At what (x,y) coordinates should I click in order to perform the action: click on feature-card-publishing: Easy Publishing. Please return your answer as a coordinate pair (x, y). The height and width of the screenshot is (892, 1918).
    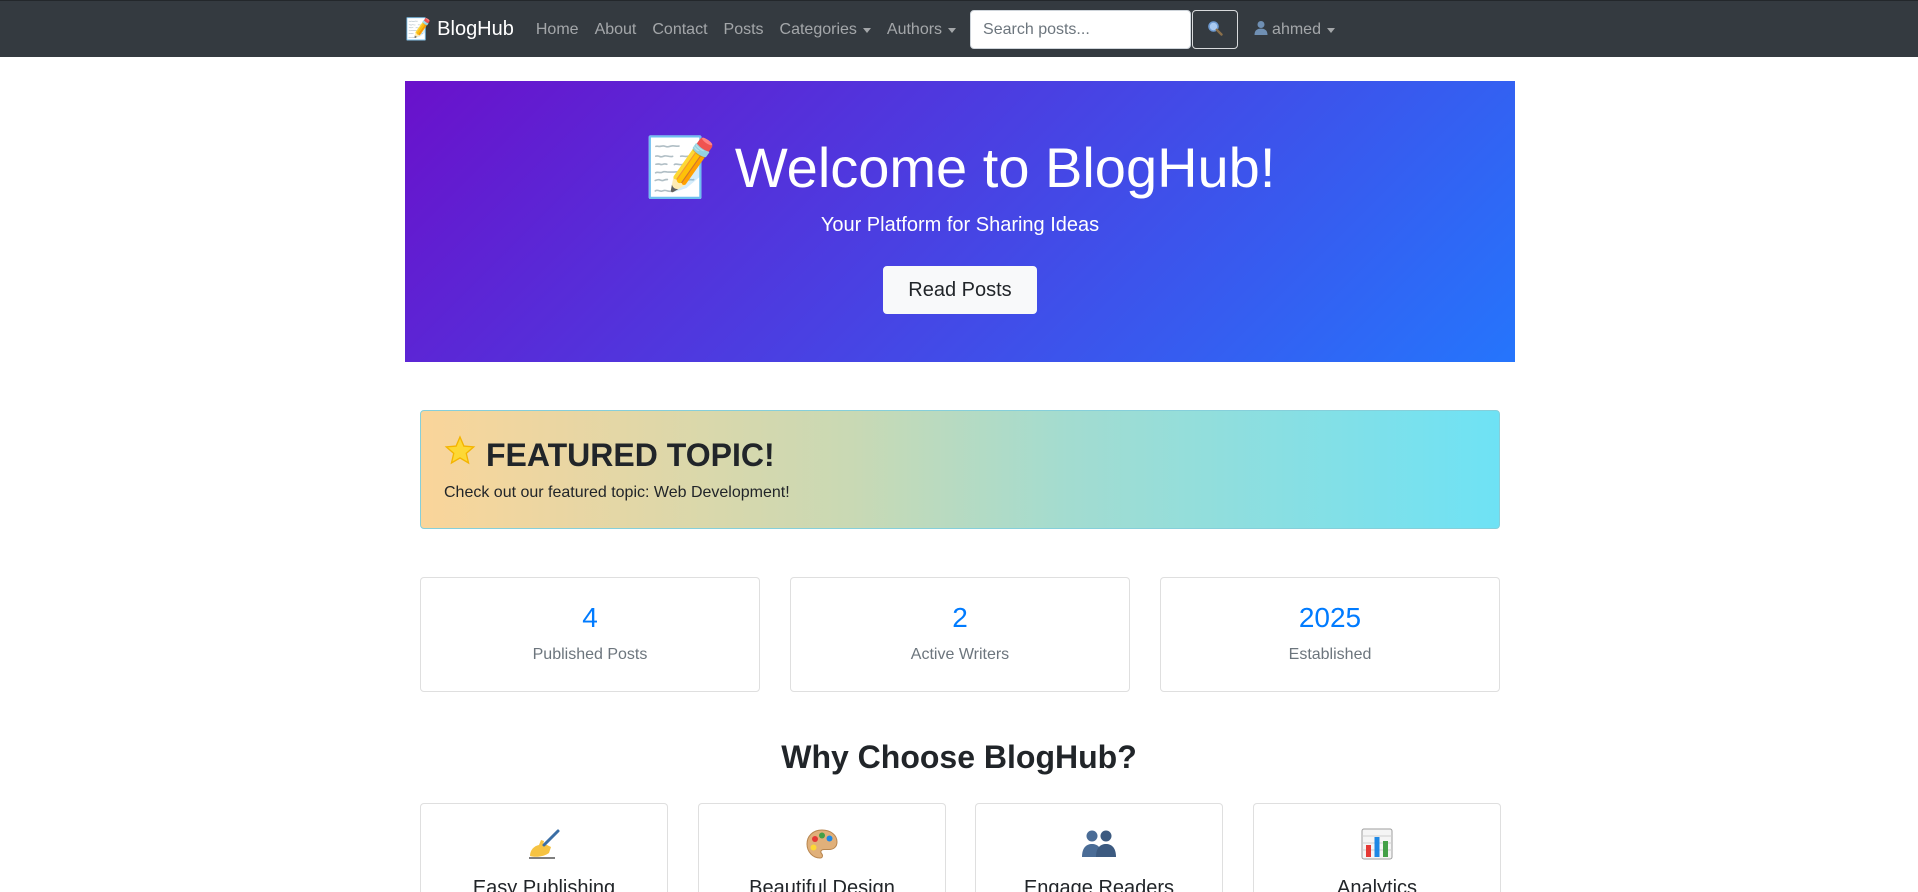
    Looking at the image, I should click on (544, 847).